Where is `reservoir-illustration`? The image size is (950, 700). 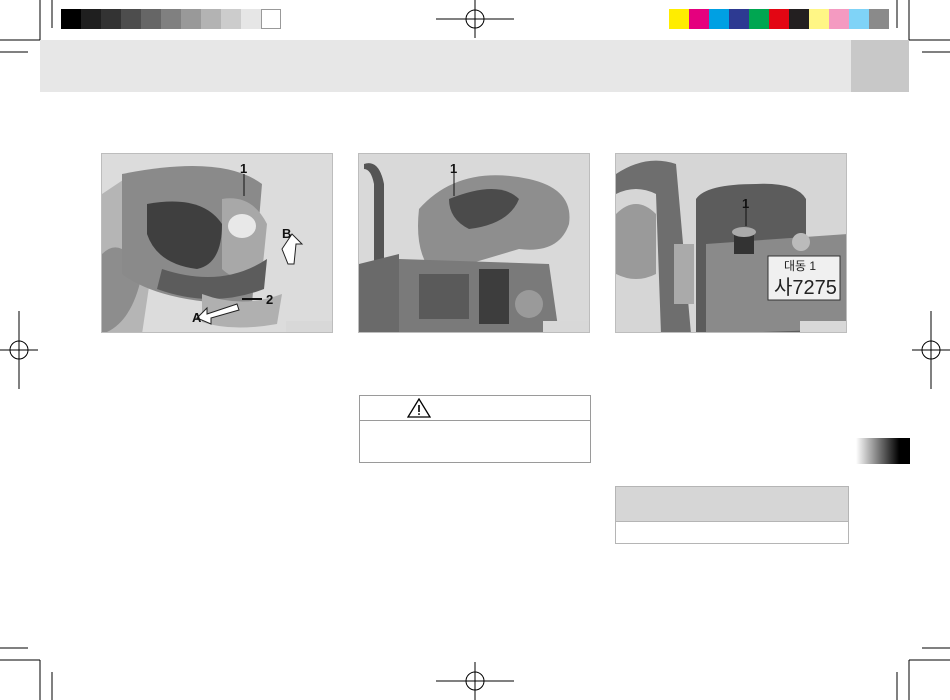
reservoir-illustration is located at coordinates (731, 243).